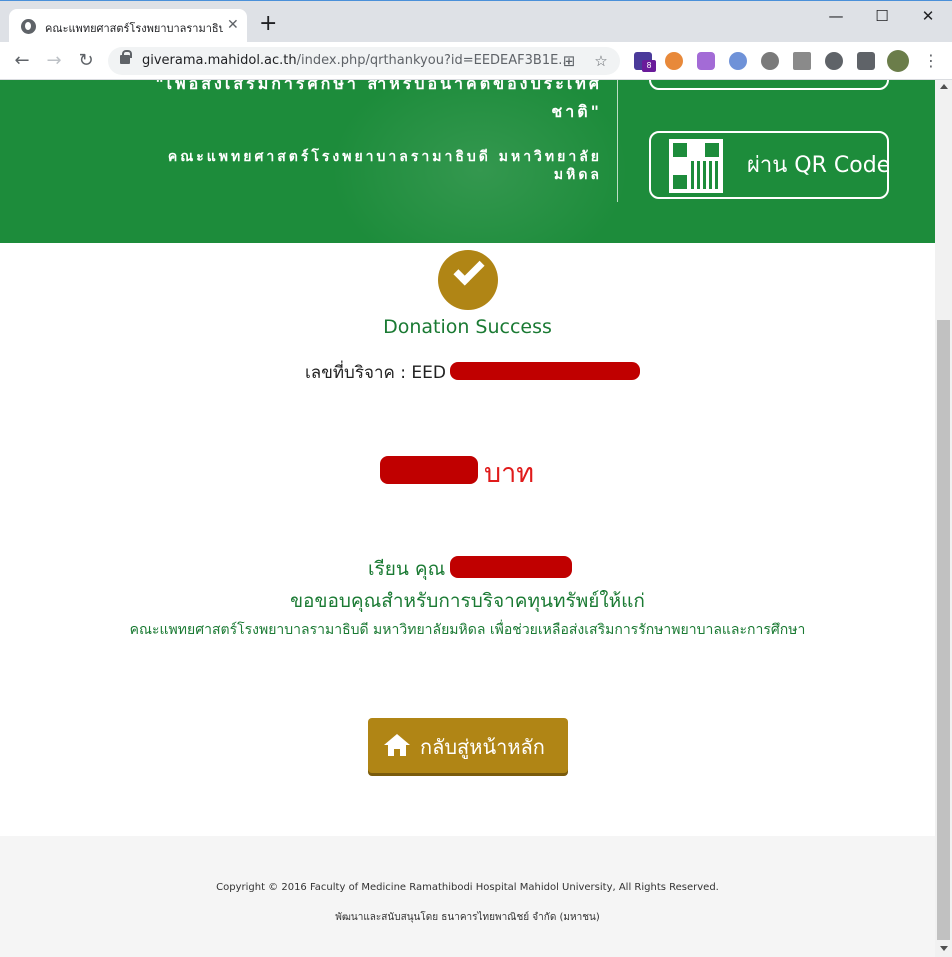  What do you see at coordinates (397, 745) in the screenshot?
I see `home-icon` at bounding box center [397, 745].